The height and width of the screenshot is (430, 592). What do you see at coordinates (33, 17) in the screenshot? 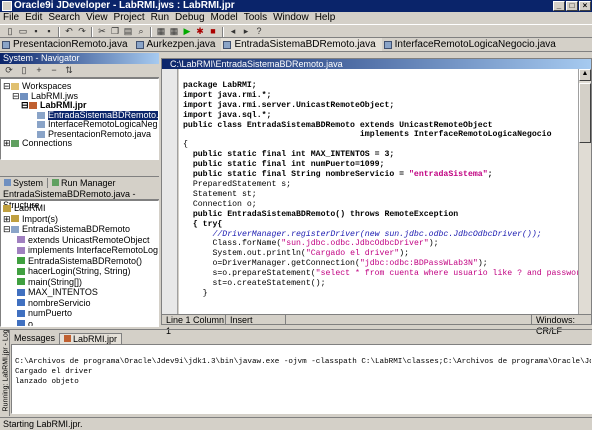
I see `menu-edit: Edit` at bounding box center [33, 17].